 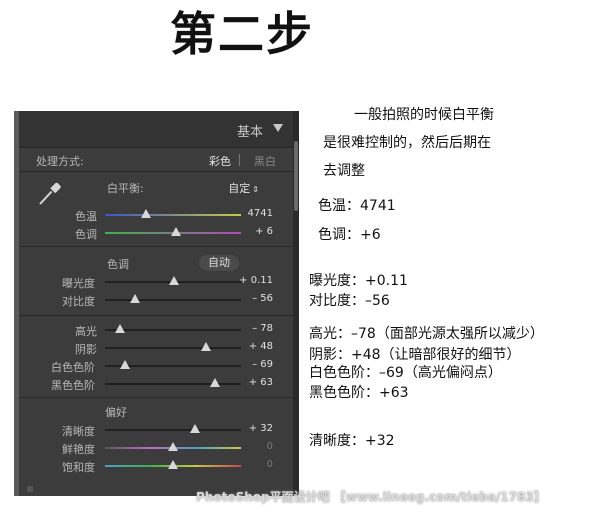 I want to click on slider-highlights: 高光 – 78, so click(x=156, y=330).